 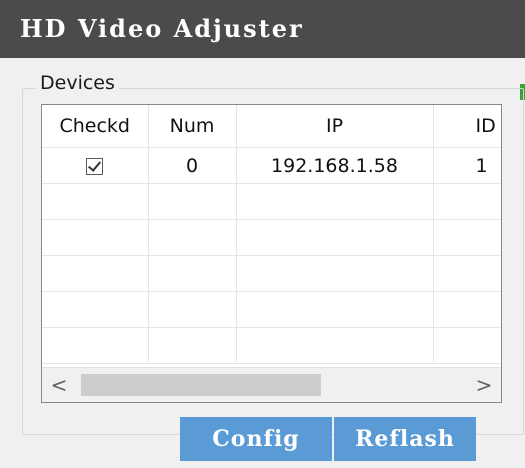 I want to click on table-header-row: Checkd Num IP ID, so click(x=271, y=126).